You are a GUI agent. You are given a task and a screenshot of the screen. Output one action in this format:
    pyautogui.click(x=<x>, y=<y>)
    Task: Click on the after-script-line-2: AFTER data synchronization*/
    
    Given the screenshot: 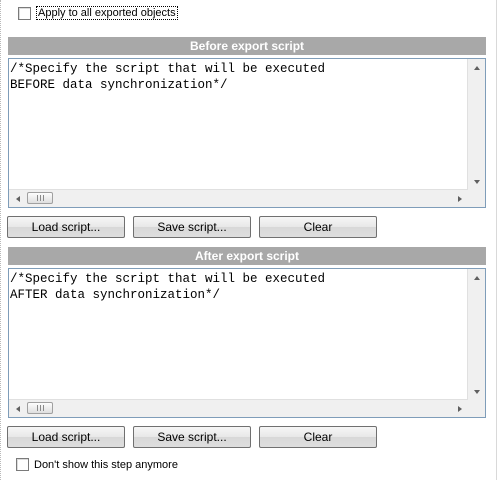 What is the action you would take?
    pyautogui.click(x=115, y=295)
    